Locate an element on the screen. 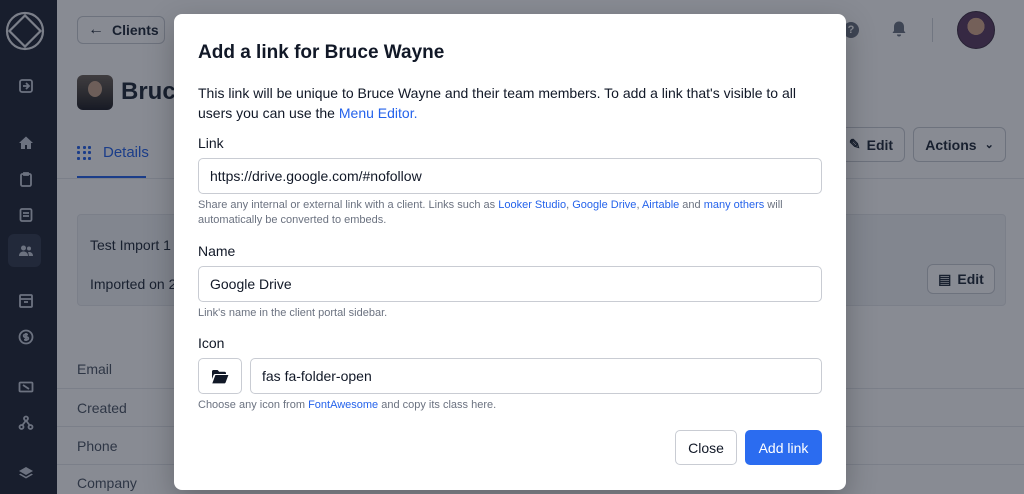  link-field-label: Link is located at coordinates (211, 143).